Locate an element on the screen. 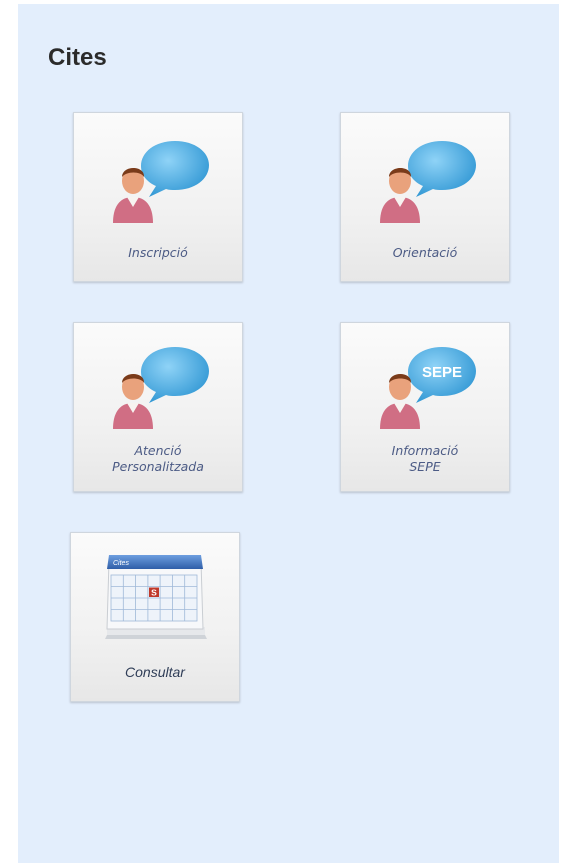 The height and width of the screenshot is (863, 565). tile-label: Inscripció is located at coordinates (158, 252).